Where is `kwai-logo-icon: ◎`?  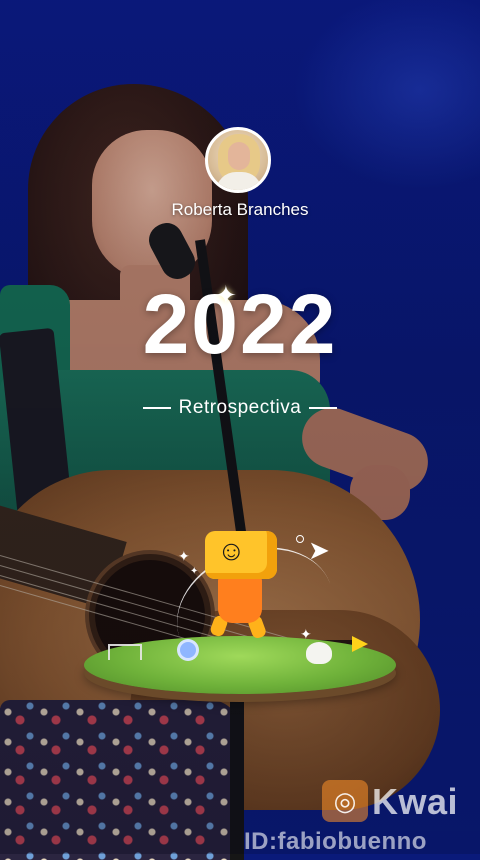
kwai-logo-icon: ◎ is located at coordinates (345, 801).